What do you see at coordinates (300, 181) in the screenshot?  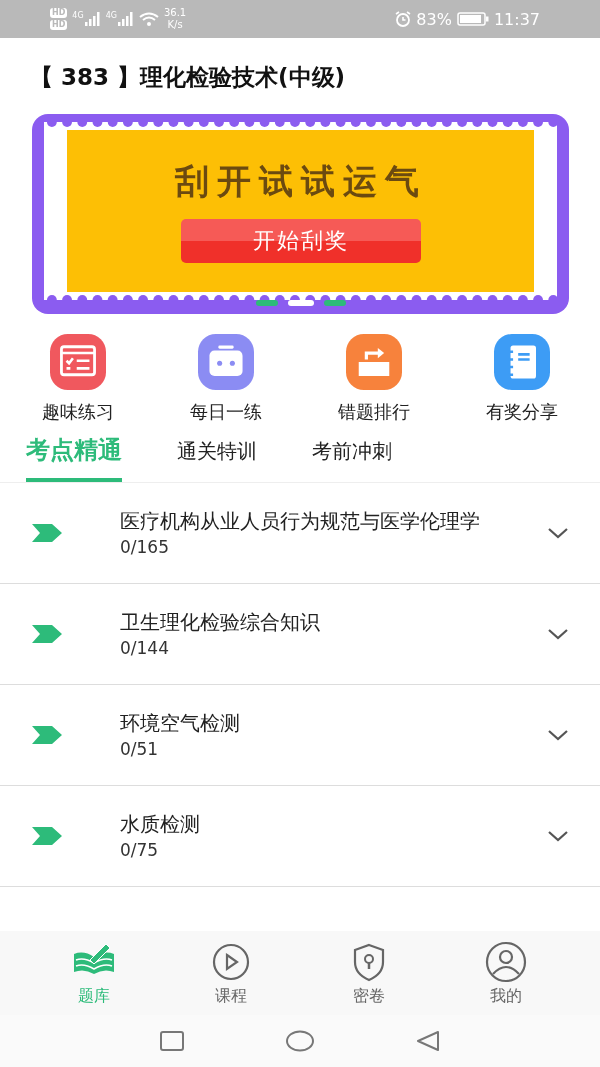 I see `banner-headline: 刮开试试运气` at bounding box center [300, 181].